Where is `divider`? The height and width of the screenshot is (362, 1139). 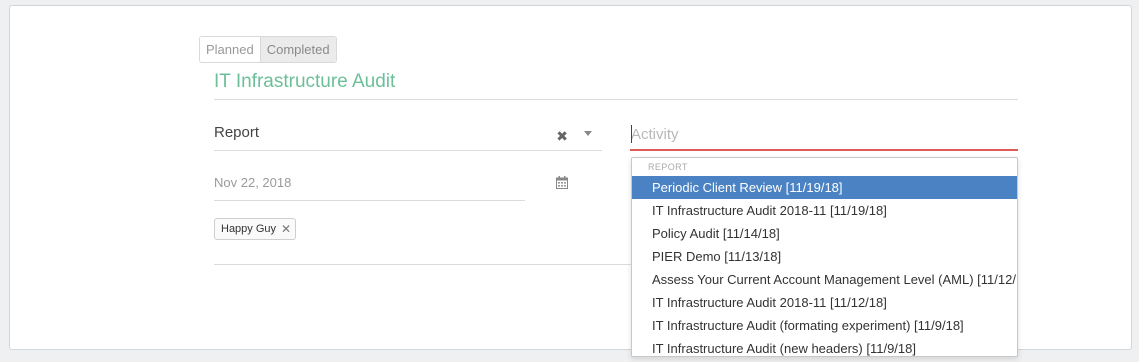
divider is located at coordinates (423, 264).